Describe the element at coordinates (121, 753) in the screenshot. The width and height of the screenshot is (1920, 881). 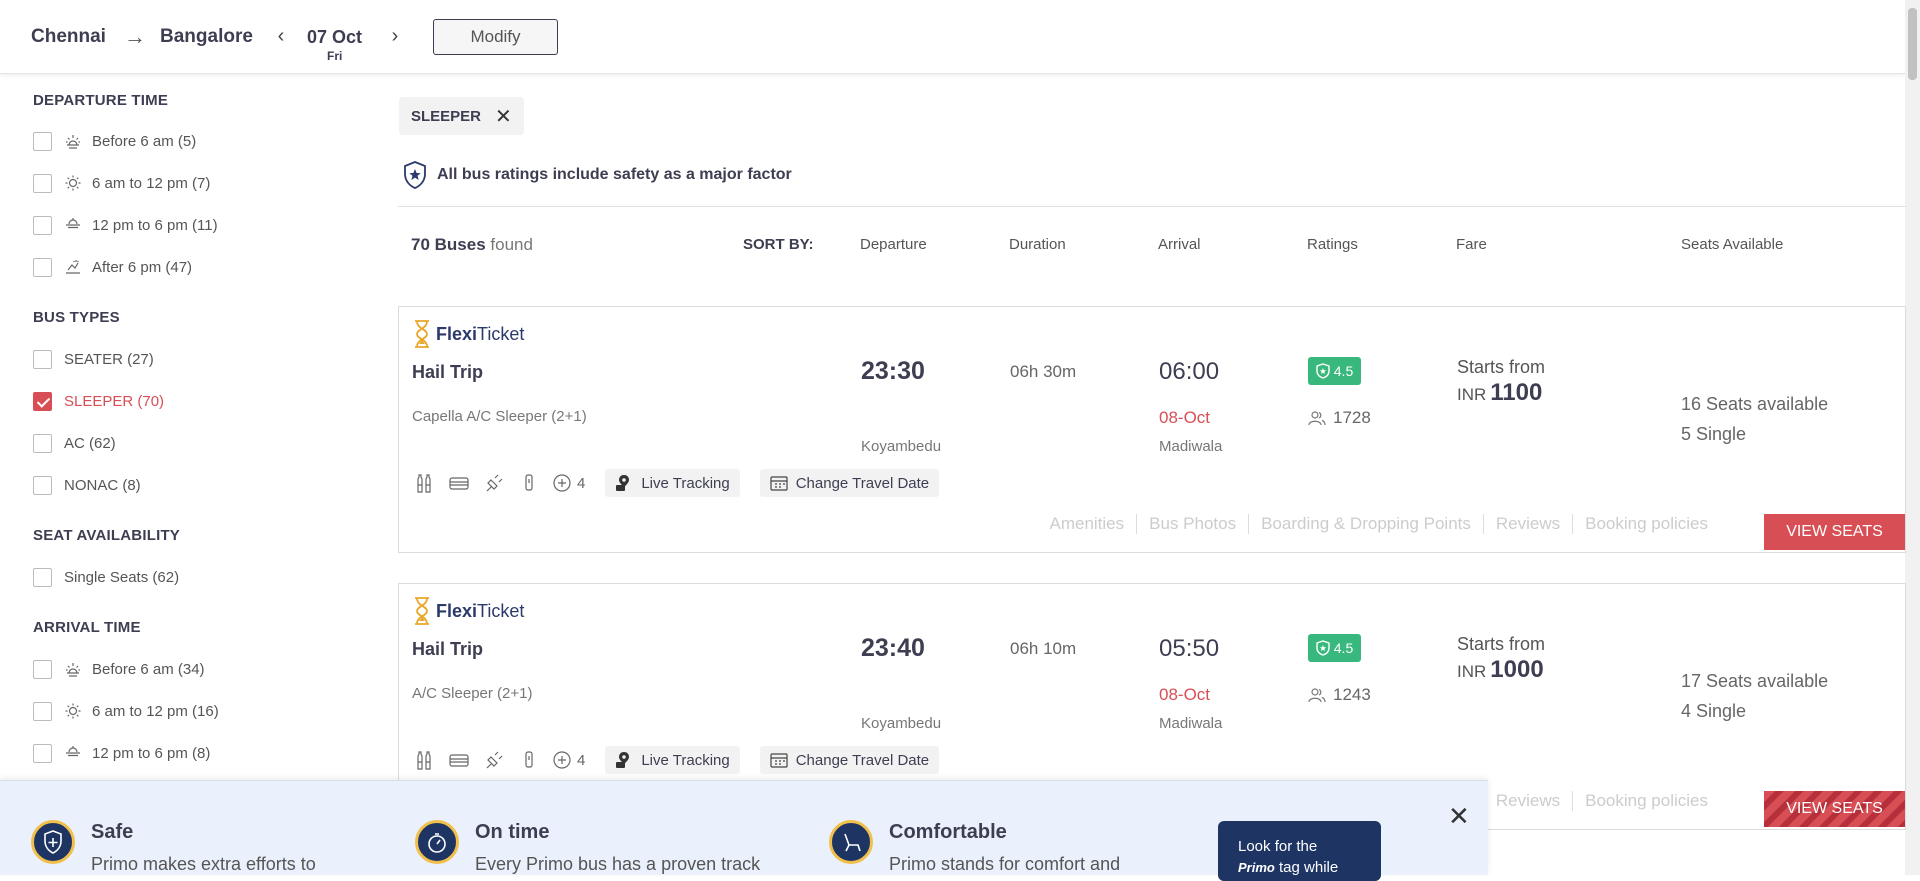
I see `arrival-filter-2: 12 pm to 6 pm (8)` at that location.